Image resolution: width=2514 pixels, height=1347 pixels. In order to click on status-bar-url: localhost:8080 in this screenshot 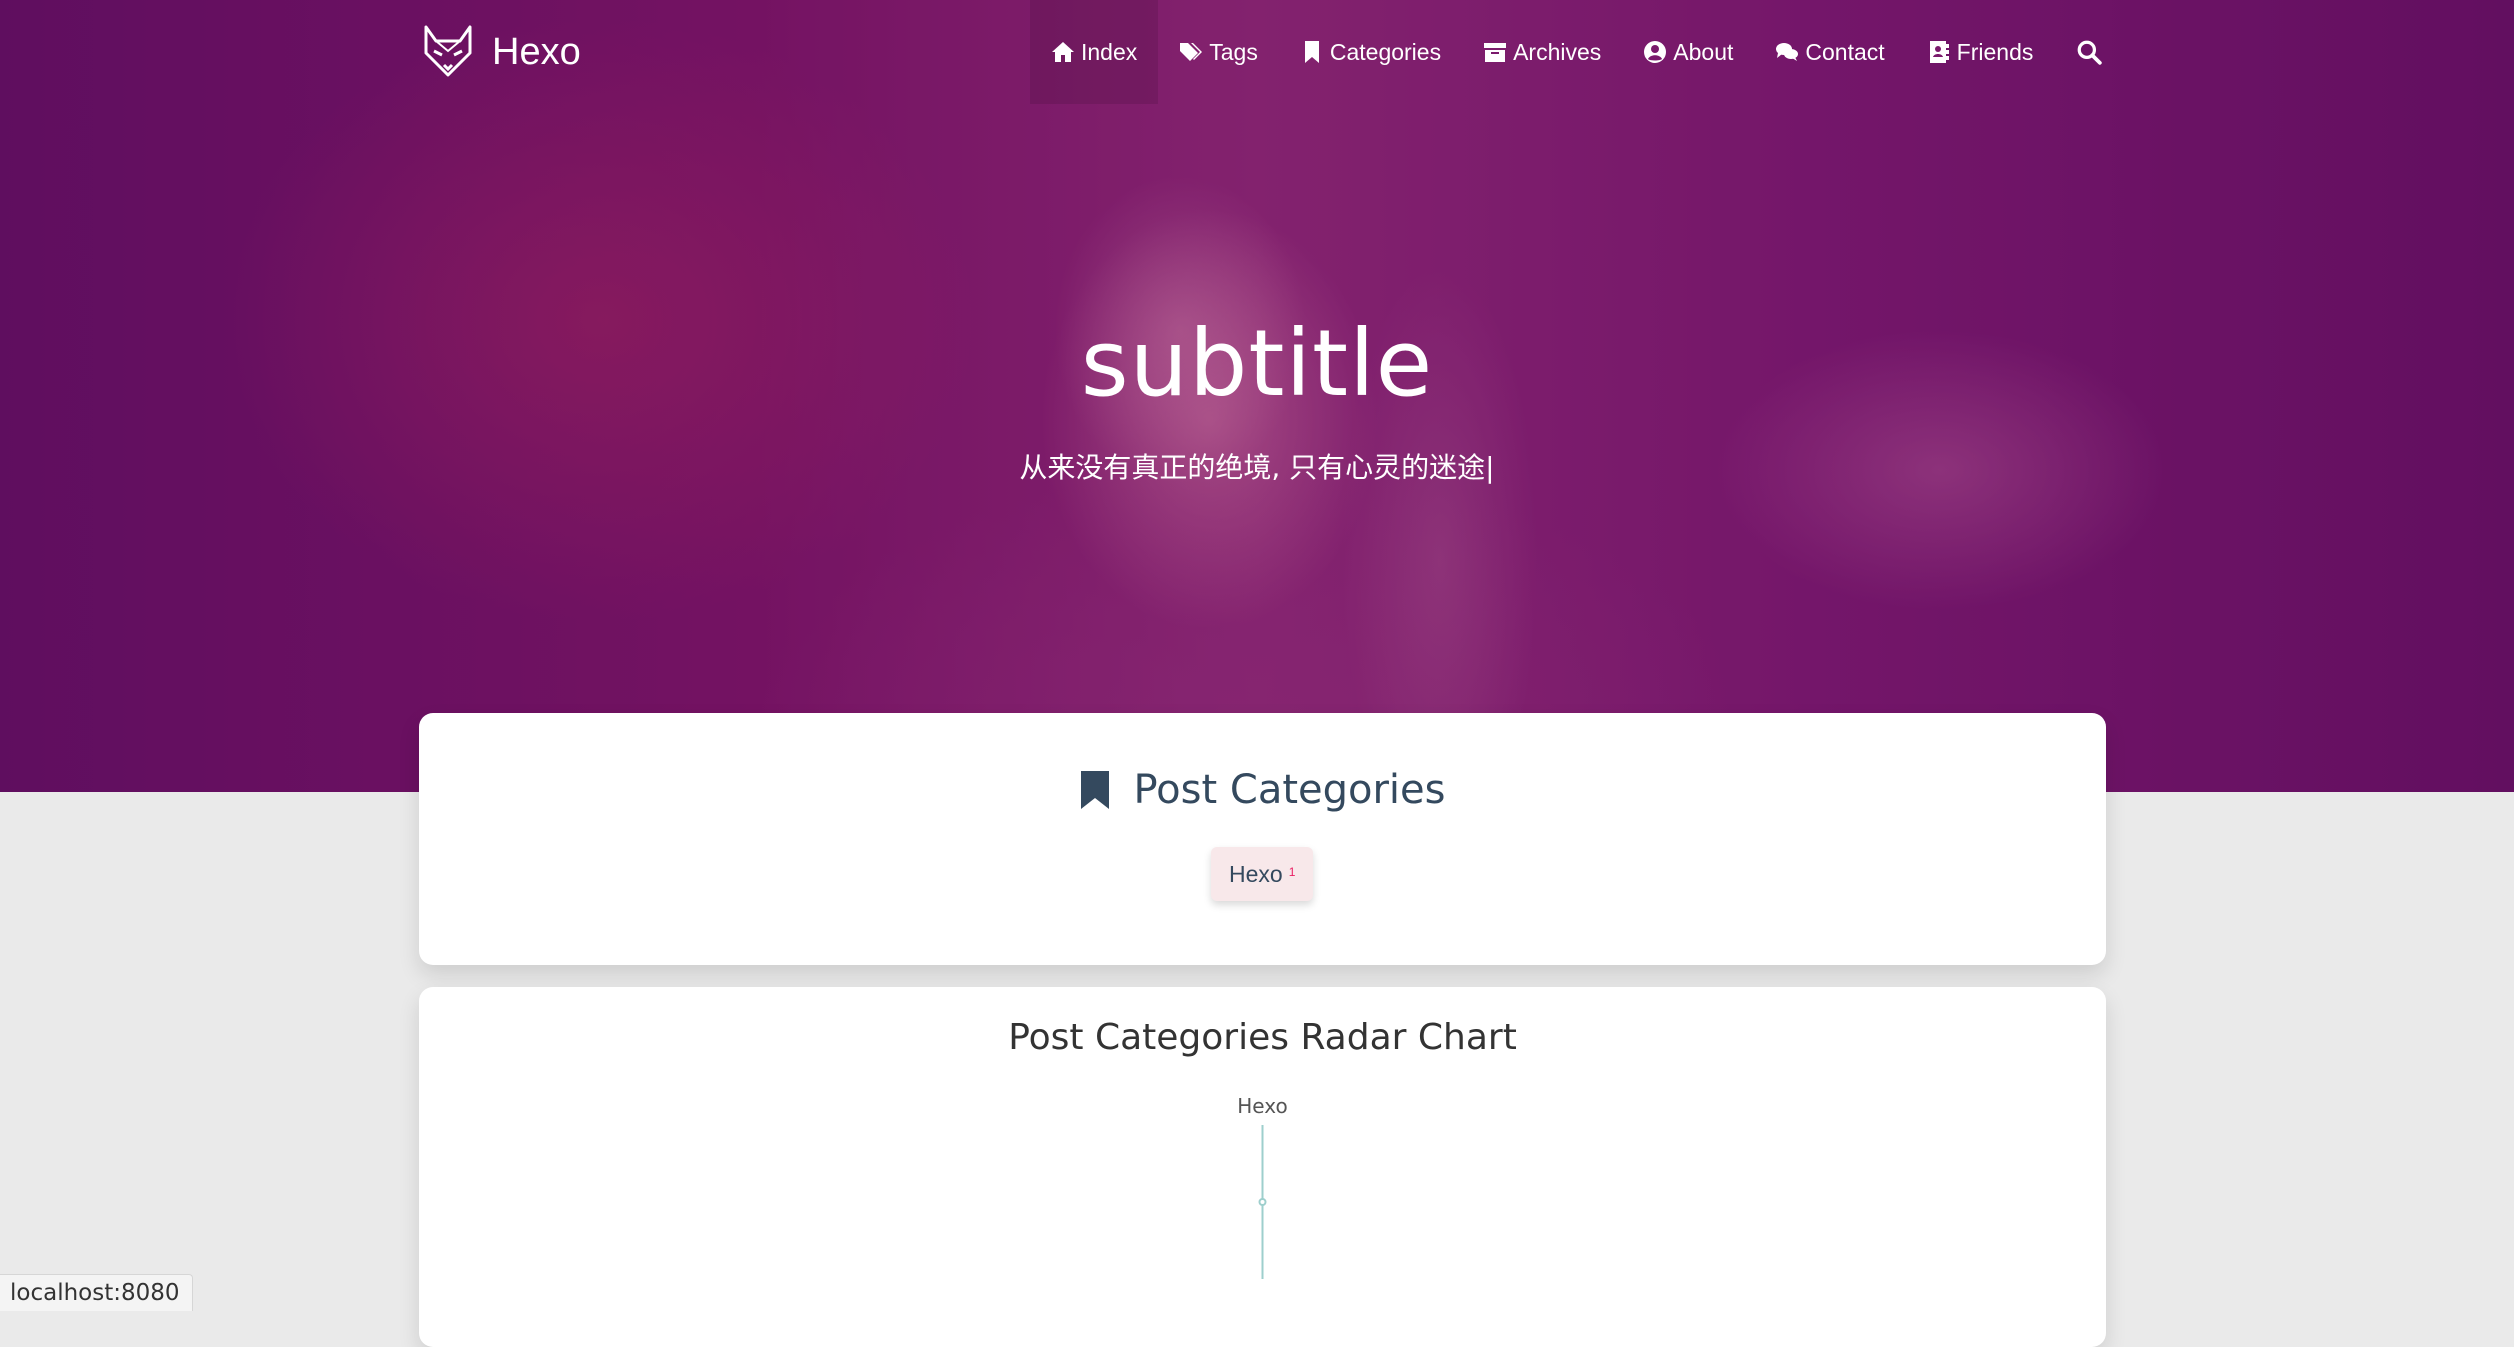, I will do `click(96, 1292)`.